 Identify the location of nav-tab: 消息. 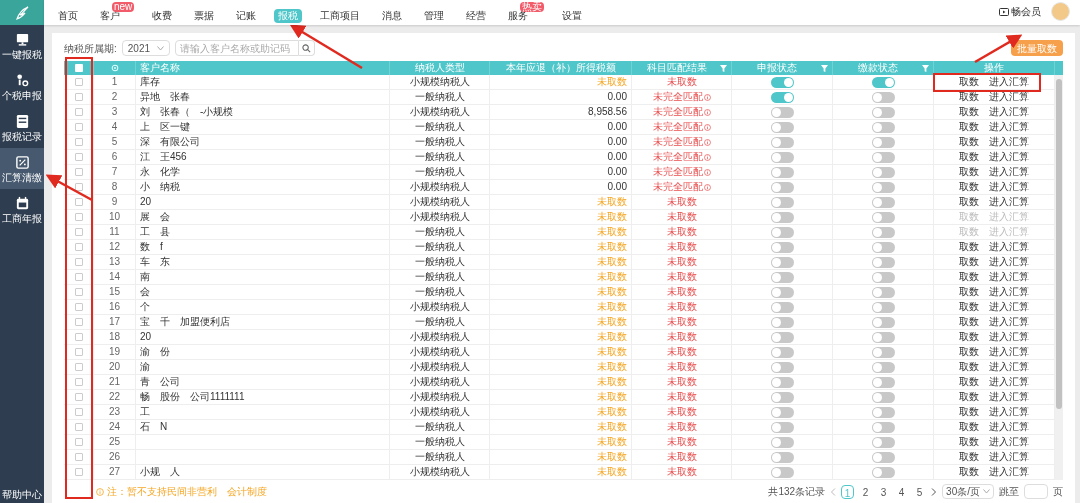
(392, 16).